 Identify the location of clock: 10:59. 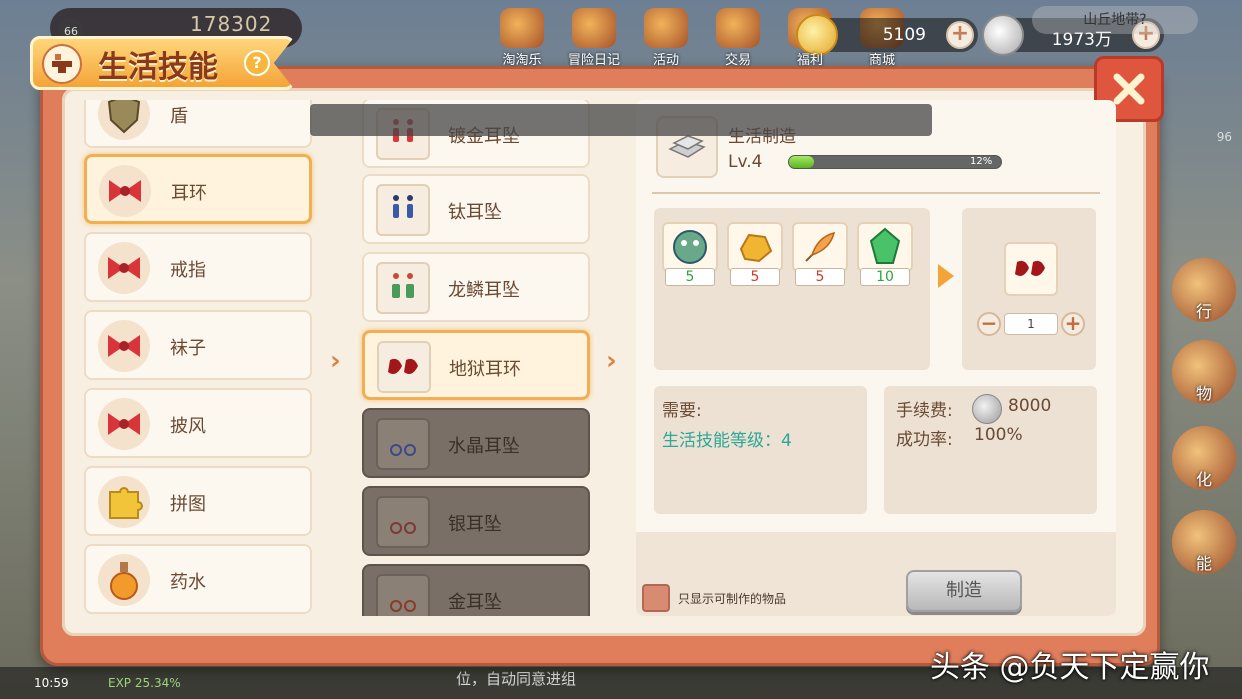
(51, 683).